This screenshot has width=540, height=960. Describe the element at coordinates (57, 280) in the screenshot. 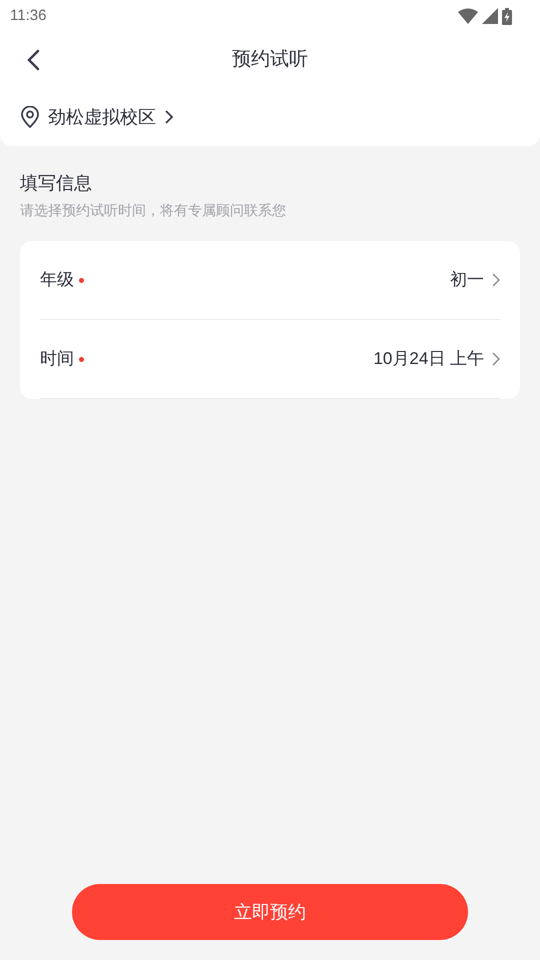

I see `field-label: 年级` at that location.